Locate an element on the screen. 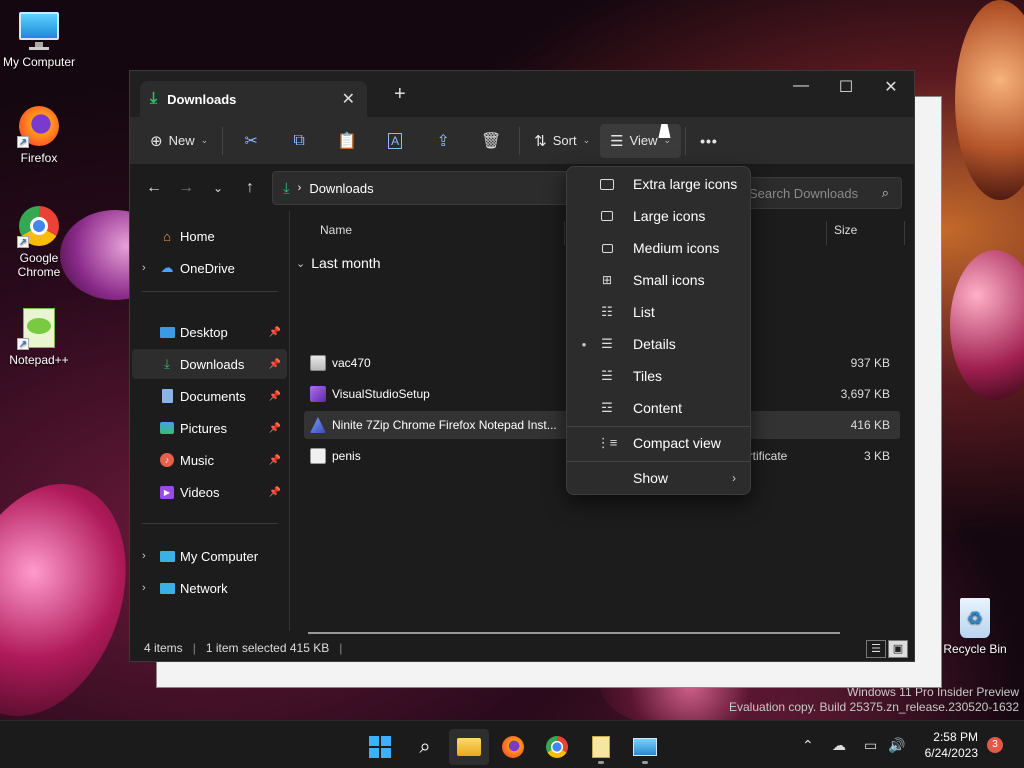 This screenshot has width=1024, height=768. cloud-icon: ☁ is located at coordinates (167, 267).